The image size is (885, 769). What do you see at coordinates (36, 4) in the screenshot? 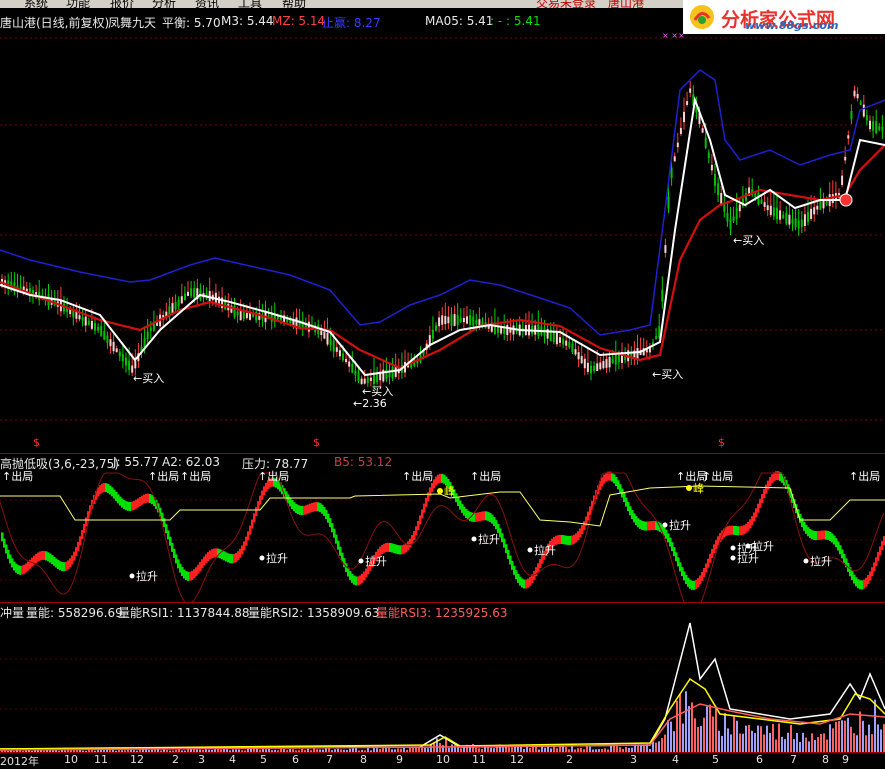
I see `menu-item-system: 系统` at bounding box center [36, 4].